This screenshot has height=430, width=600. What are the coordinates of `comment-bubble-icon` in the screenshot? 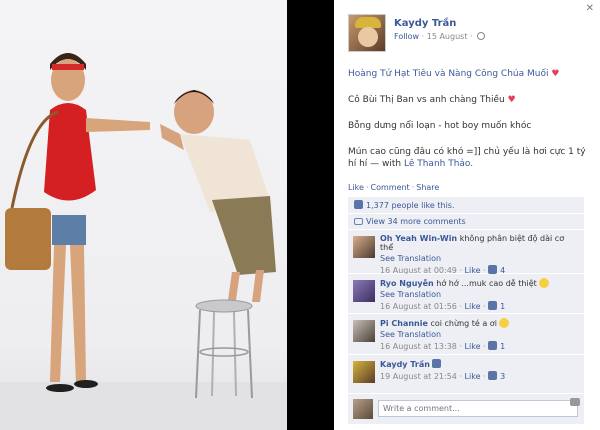 It's located at (358, 221).